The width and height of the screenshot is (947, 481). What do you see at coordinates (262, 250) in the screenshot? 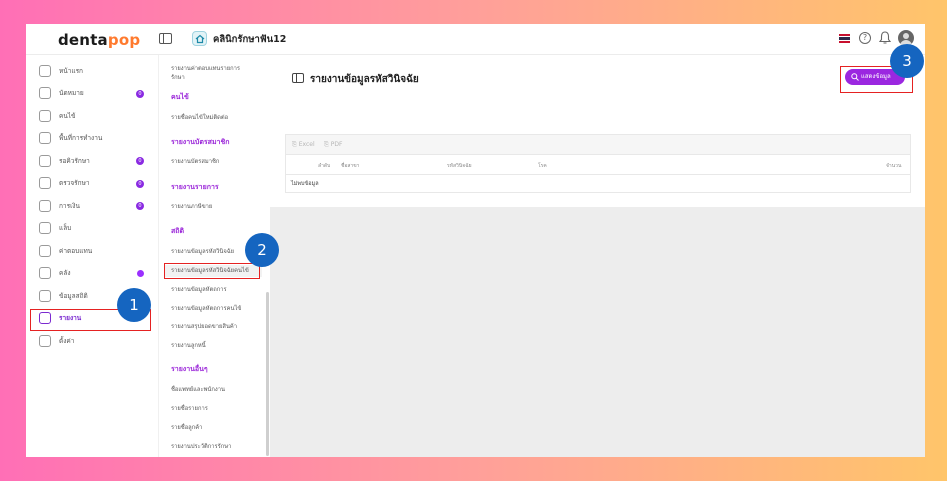
I see `step-badge-2: 2` at bounding box center [262, 250].